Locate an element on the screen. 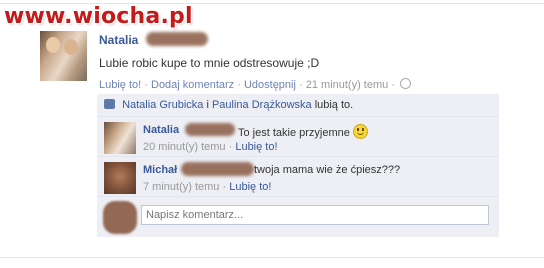 The image size is (544, 268). post-text: Lubie robic kupe to mnie odstresowuje ;D is located at coordinates (209, 63).